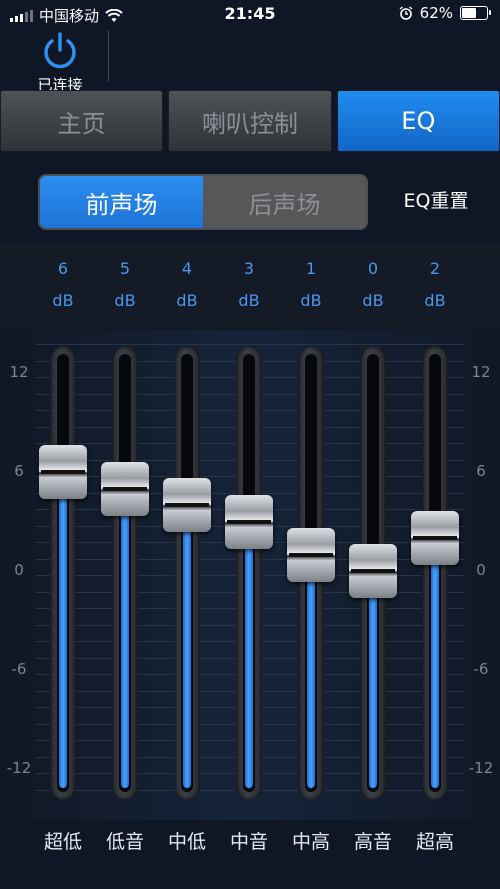 The width and height of the screenshot is (500, 889). What do you see at coordinates (124, 842) in the screenshot?
I see `band-label: 低音` at bounding box center [124, 842].